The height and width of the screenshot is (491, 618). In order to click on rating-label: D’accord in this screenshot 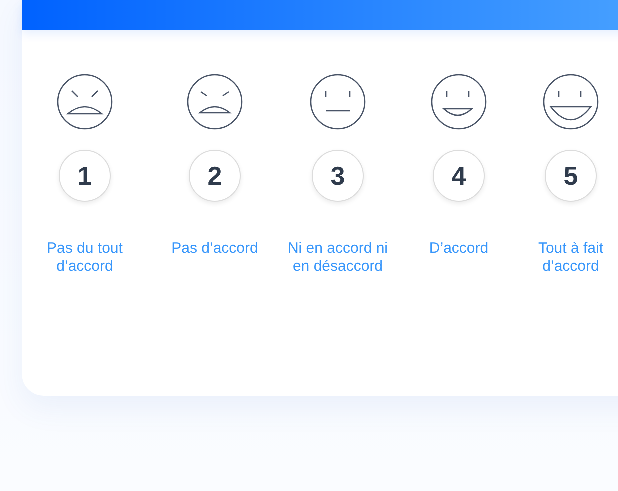, I will do `click(459, 249)`.